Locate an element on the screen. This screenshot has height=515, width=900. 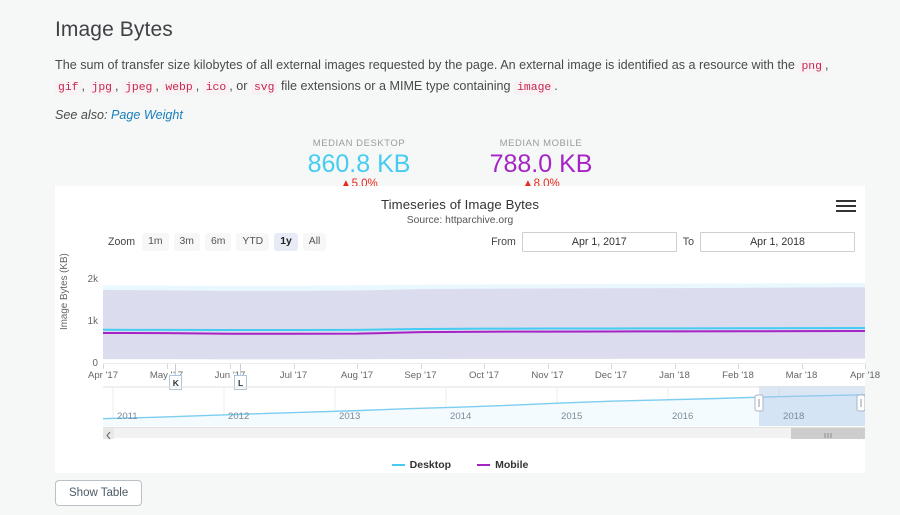
navigator-chart is located at coordinates (484, 406).